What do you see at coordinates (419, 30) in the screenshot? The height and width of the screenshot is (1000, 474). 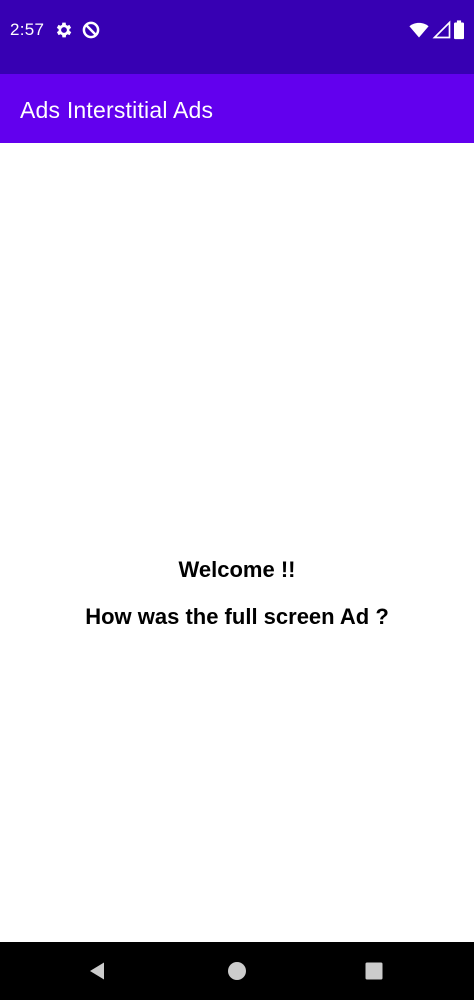 I see `wifi-icon` at bounding box center [419, 30].